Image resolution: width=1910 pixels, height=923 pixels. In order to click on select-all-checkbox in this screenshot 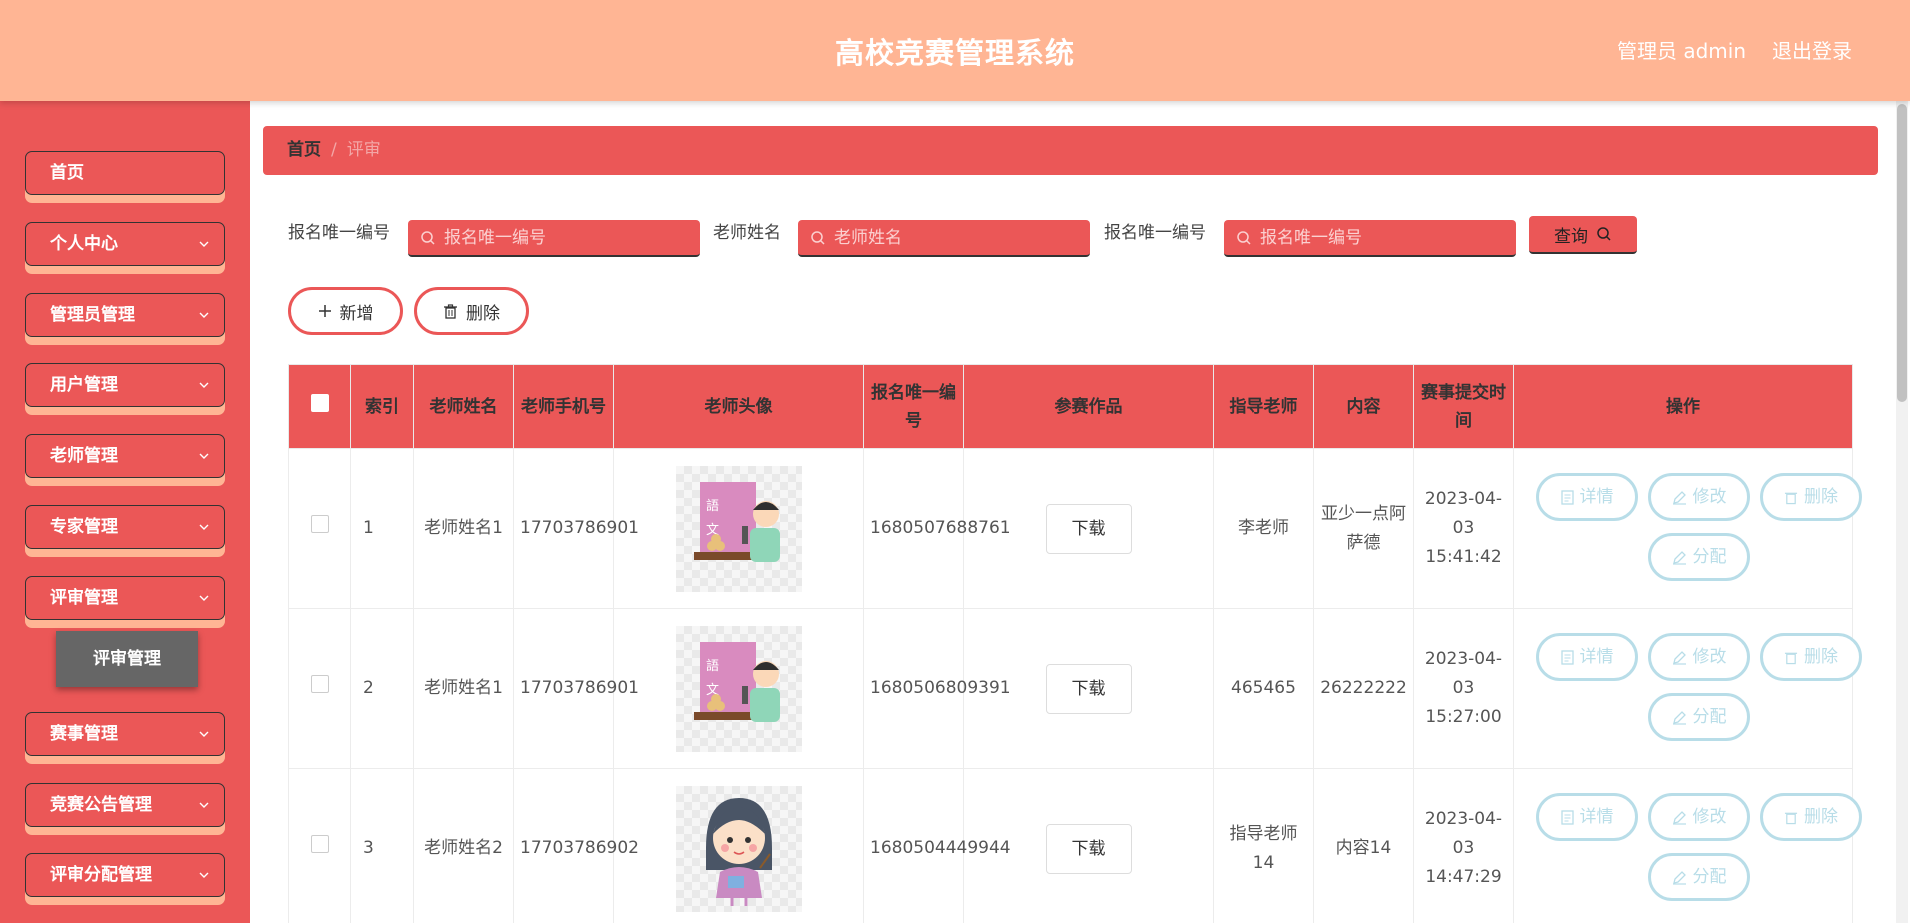, I will do `click(319, 402)`.